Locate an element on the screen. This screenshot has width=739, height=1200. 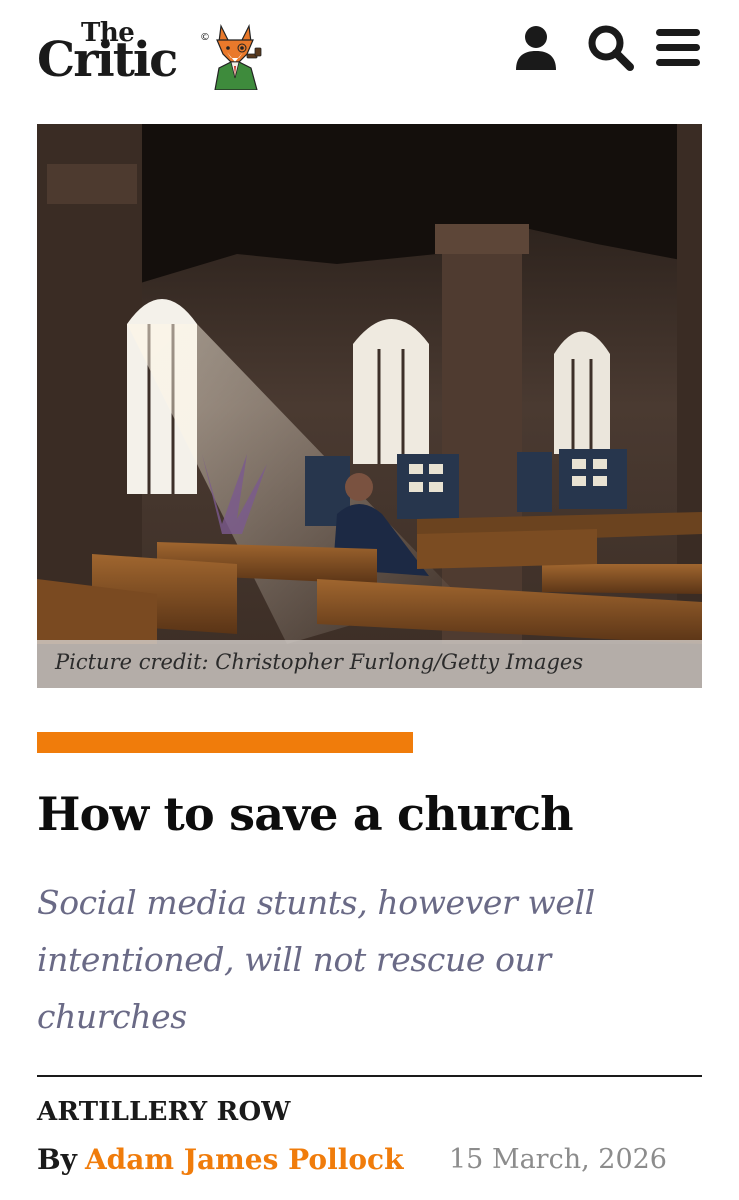
fox-mascot-icon is located at coordinates (238, 57).